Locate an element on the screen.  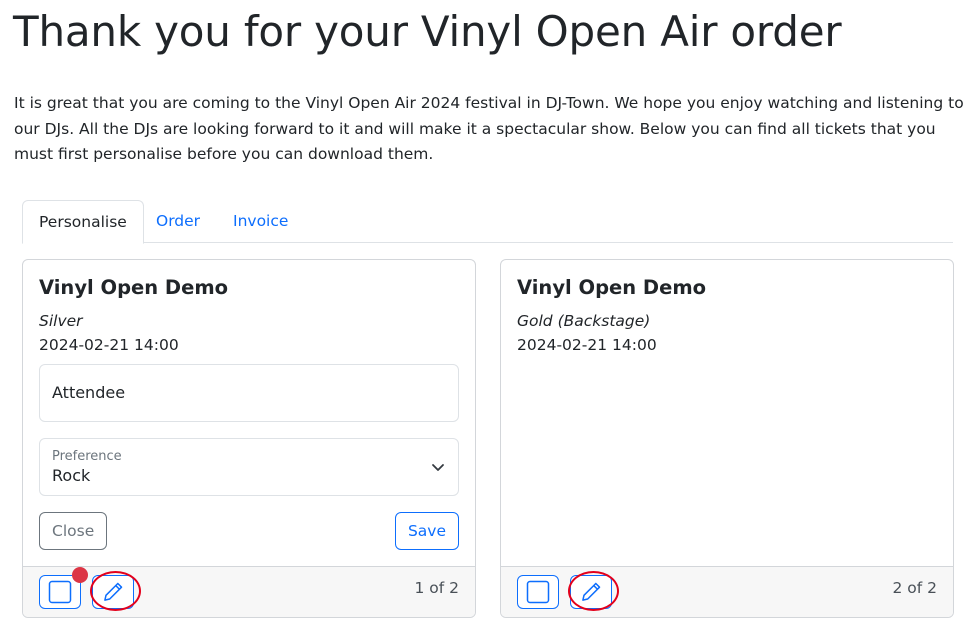
card-footer: 1 of 2 is located at coordinates (249, 591).